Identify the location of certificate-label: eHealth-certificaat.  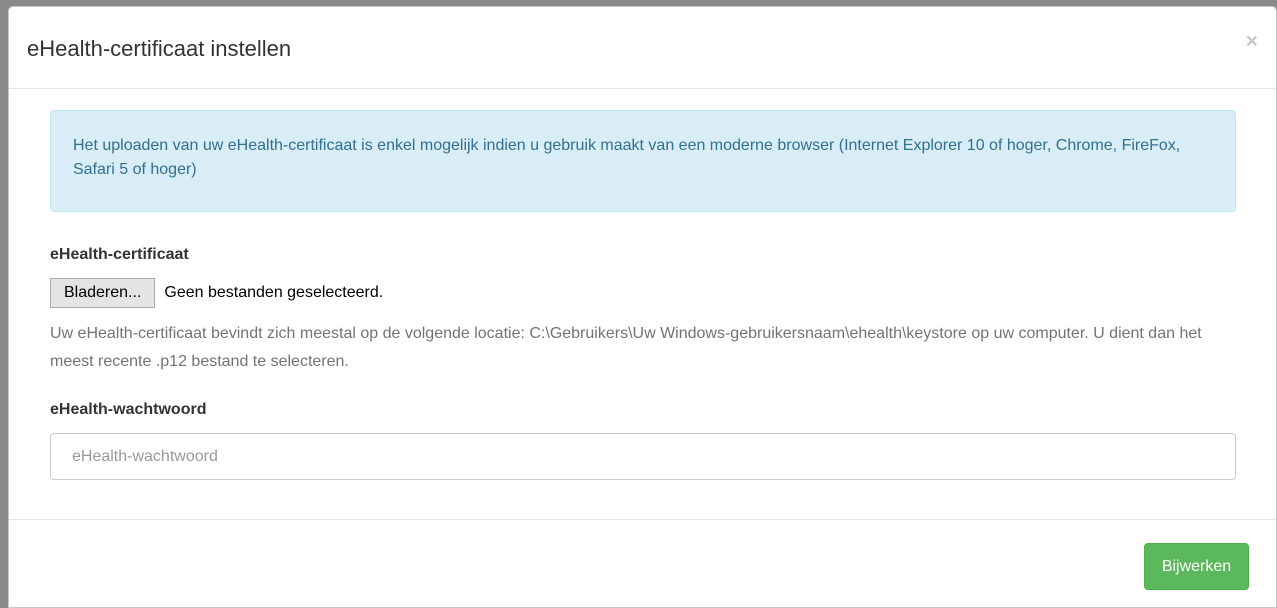
(119, 254).